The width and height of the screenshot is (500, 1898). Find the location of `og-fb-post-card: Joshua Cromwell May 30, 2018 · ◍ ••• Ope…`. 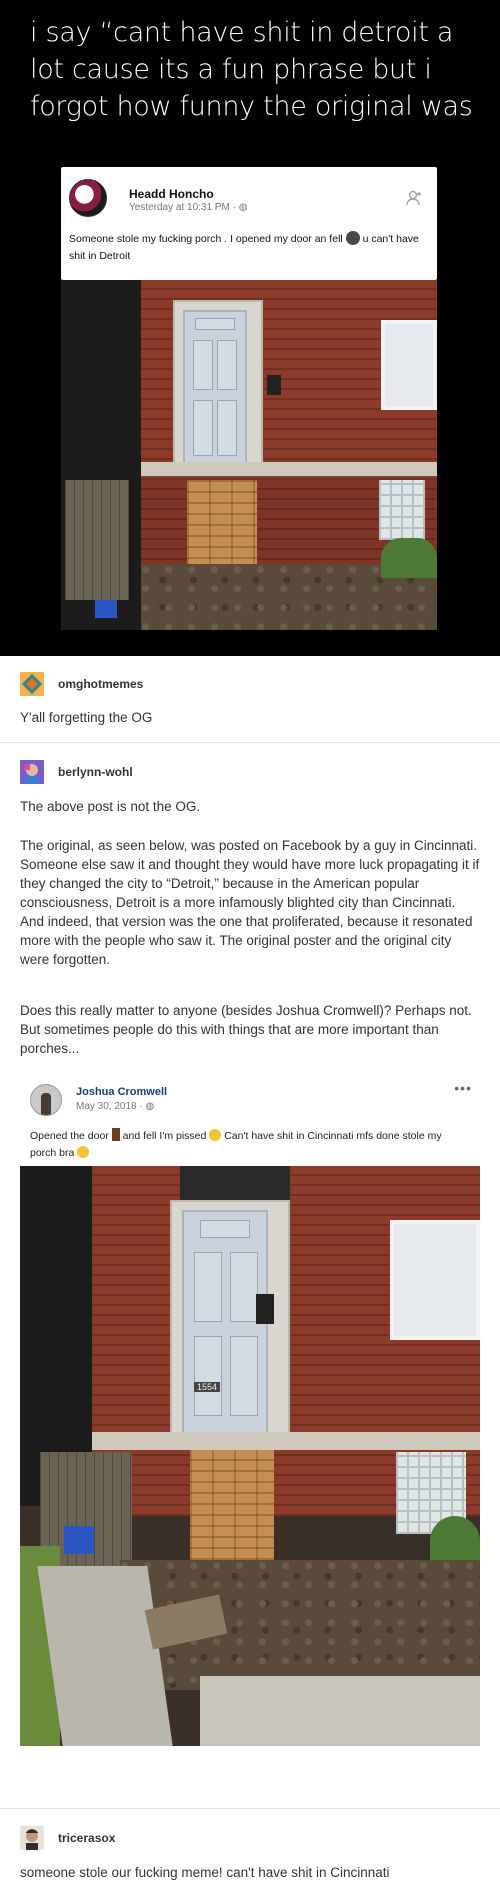

og-fb-post-card: Joshua Cromwell May 30, 2018 · ◍ ••• Ope… is located at coordinates (250, 1116).